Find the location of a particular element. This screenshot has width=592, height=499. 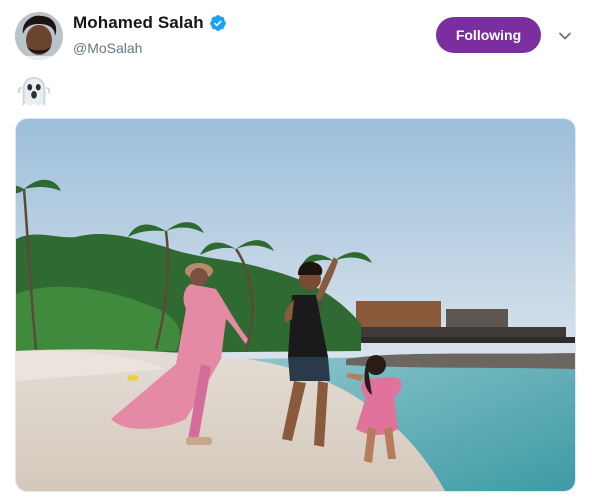

author-handle: @MoSalah is located at coordinates (107, 48).